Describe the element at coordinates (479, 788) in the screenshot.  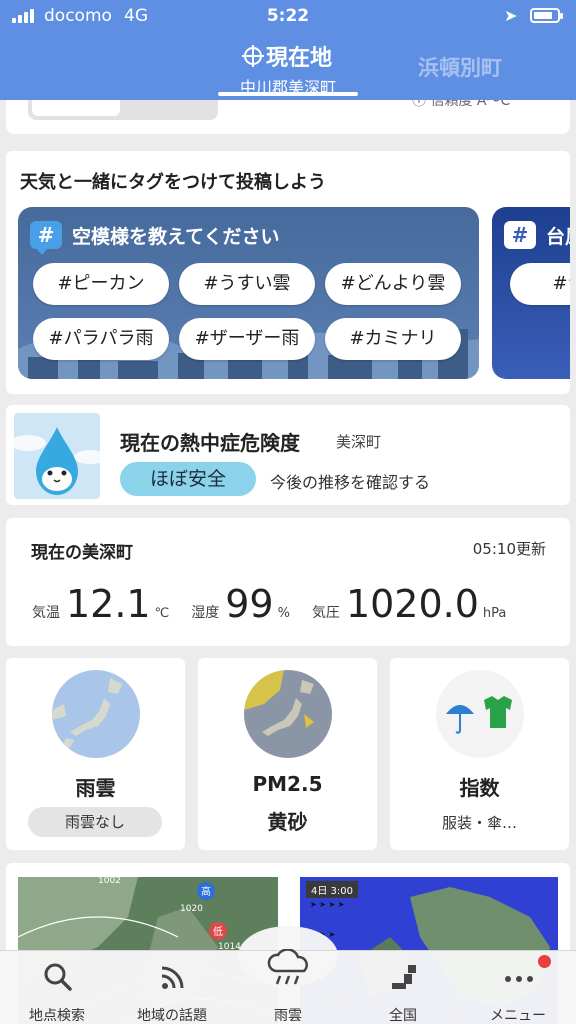
I see `index-label: 指数` at that location.